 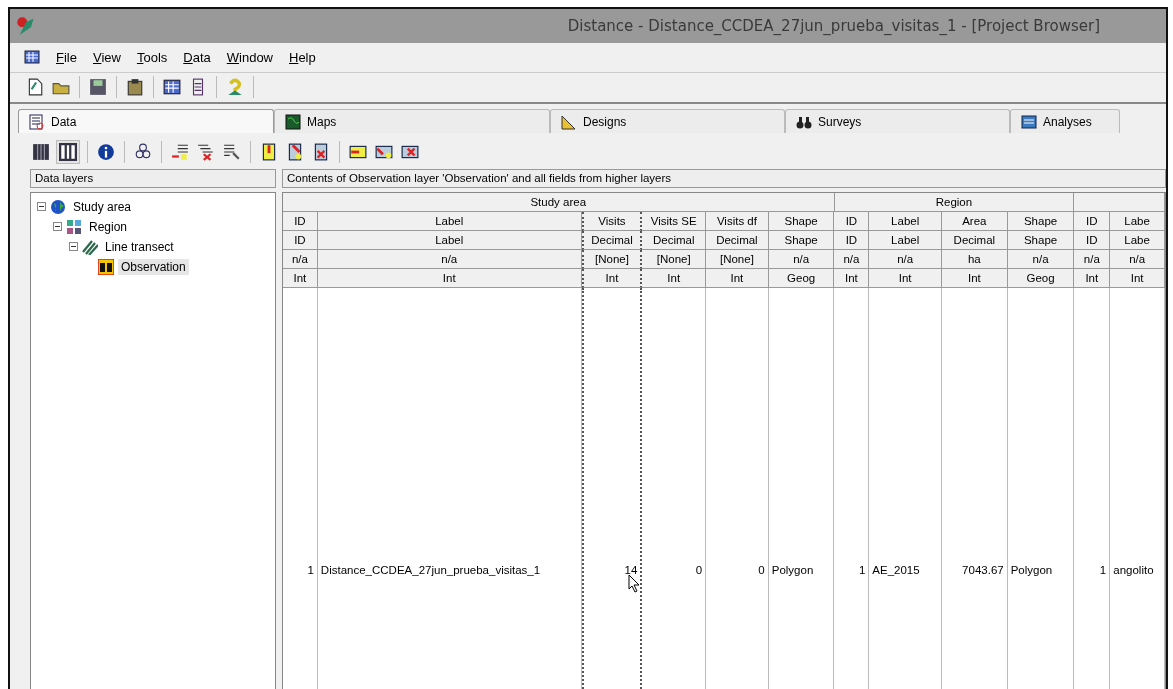 I want to click on group-header: Study area, so click(x=559, y=202).